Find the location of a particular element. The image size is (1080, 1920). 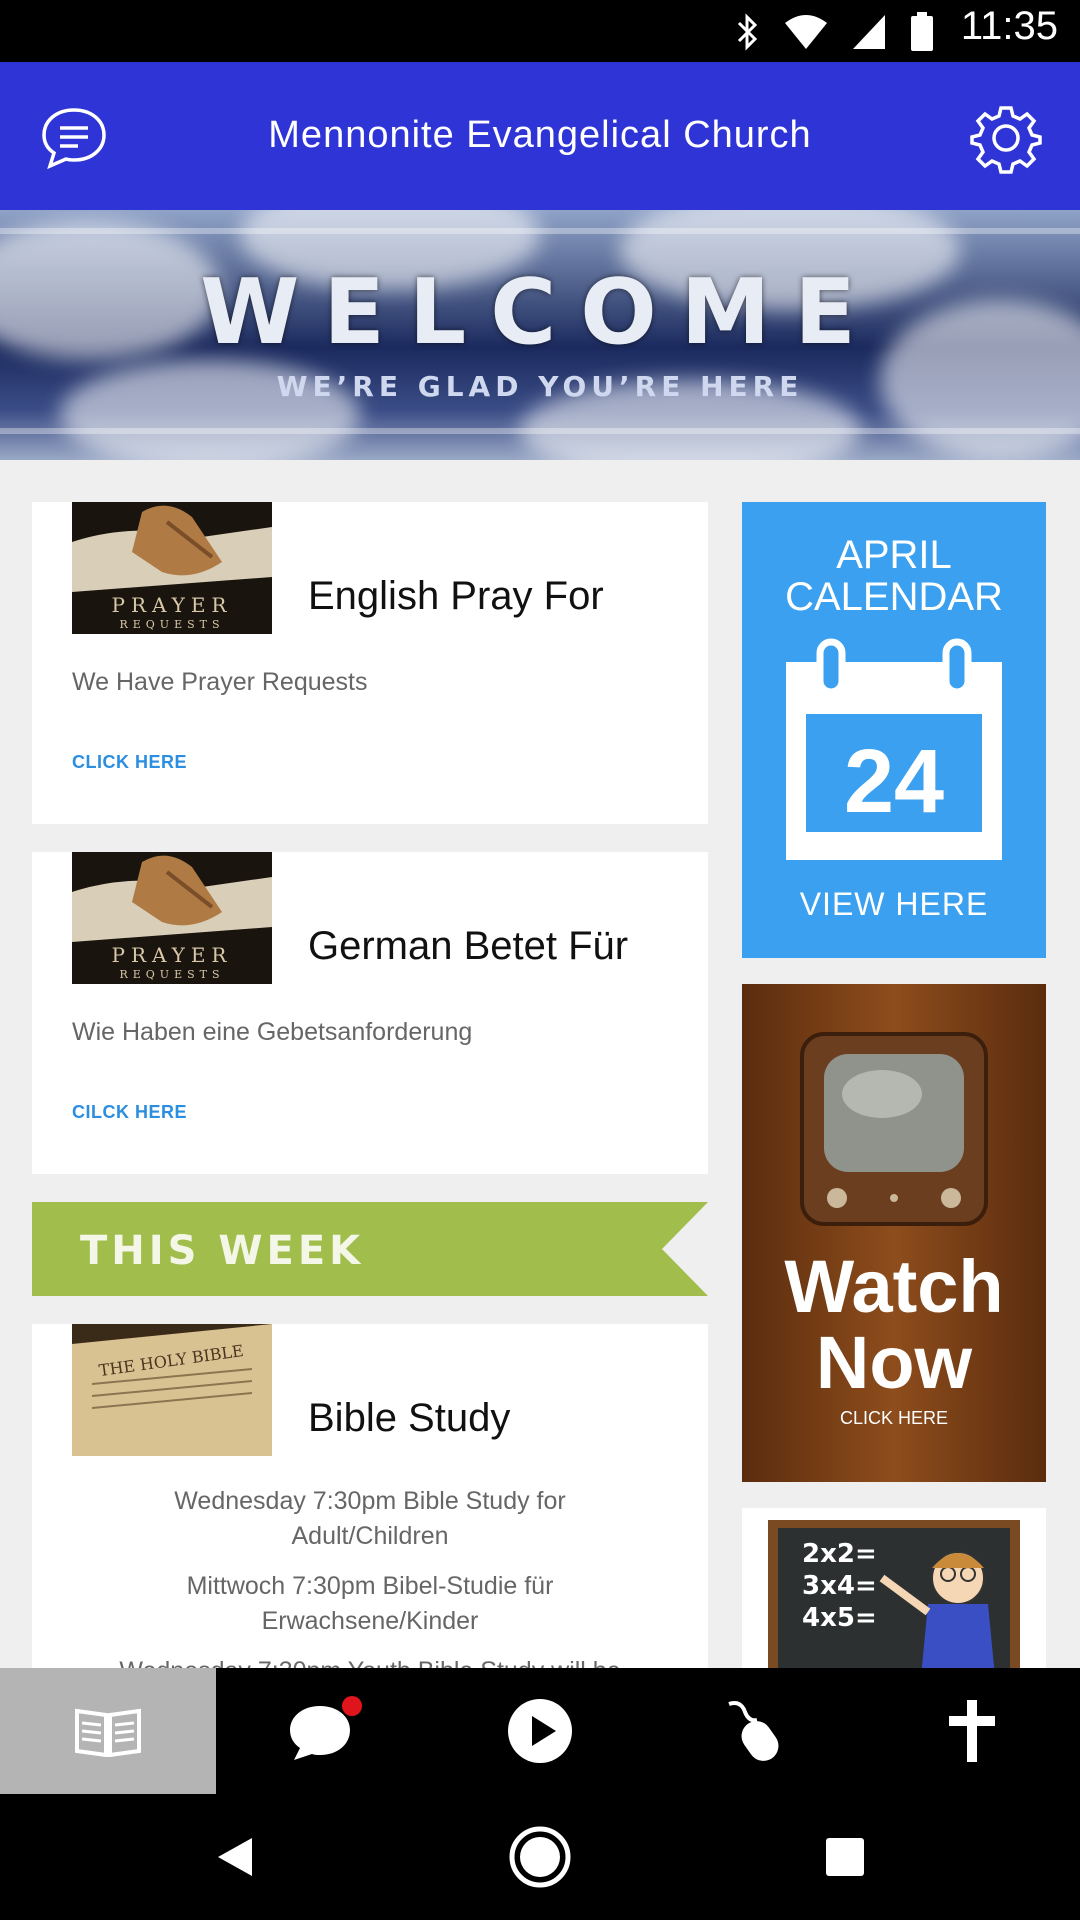

card-title: English Pray For is located at coordinates (456, 596).